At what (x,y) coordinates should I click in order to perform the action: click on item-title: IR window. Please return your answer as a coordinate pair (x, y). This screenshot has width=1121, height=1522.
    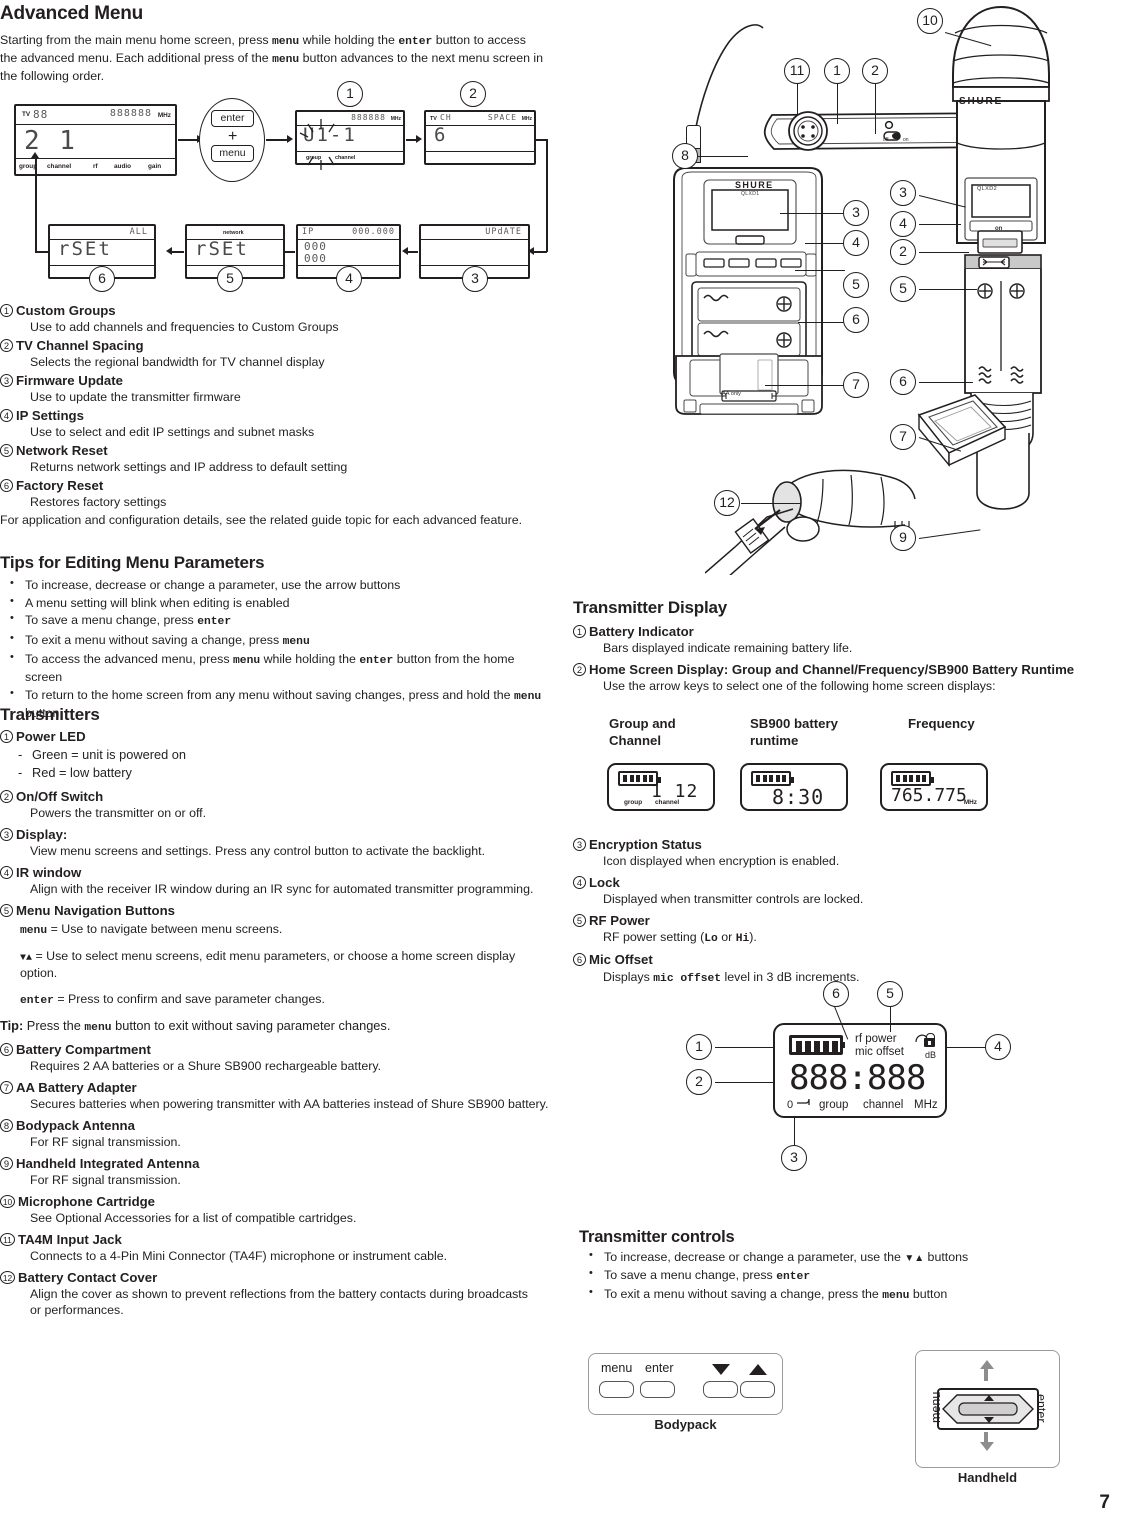
    Looking at the image, I should click on (49, 872).